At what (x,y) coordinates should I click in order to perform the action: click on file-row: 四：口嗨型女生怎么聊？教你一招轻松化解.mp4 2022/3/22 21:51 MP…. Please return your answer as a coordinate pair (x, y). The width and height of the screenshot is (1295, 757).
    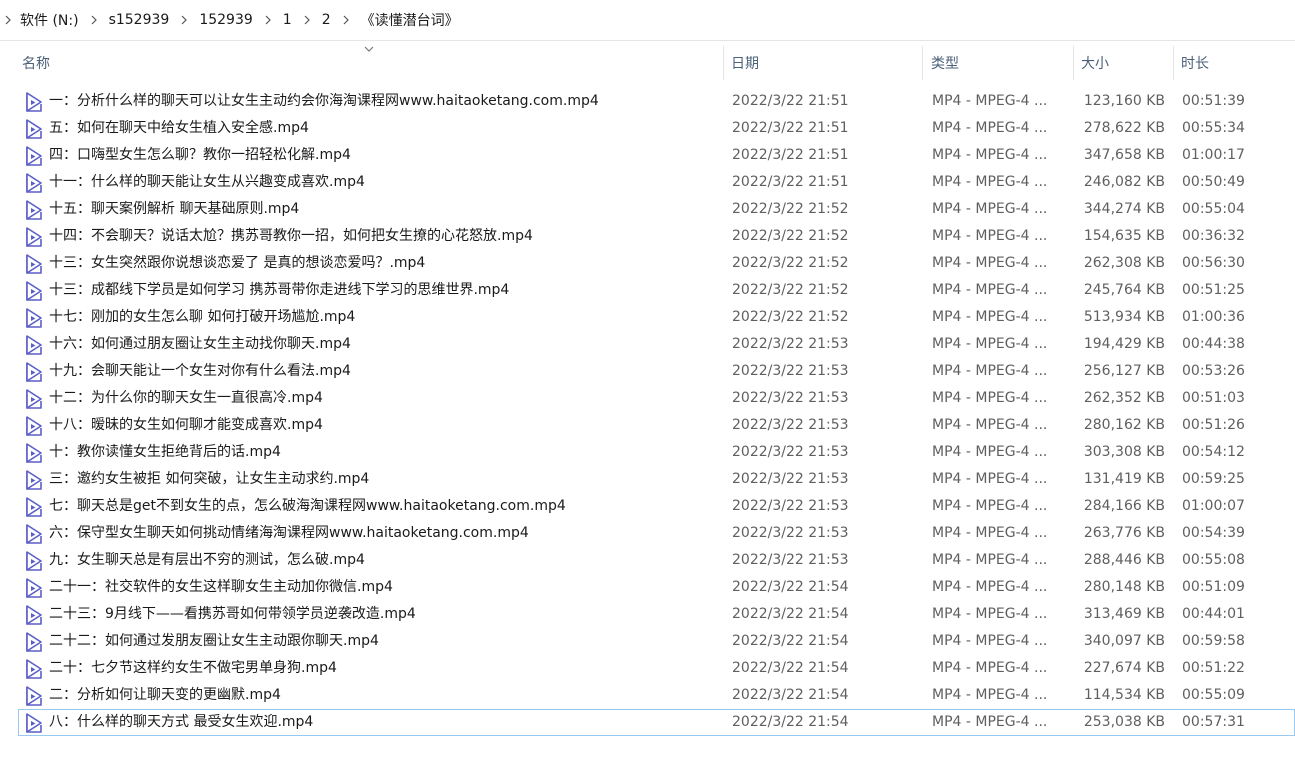
    Looking at the image, I should click on (656, 155).